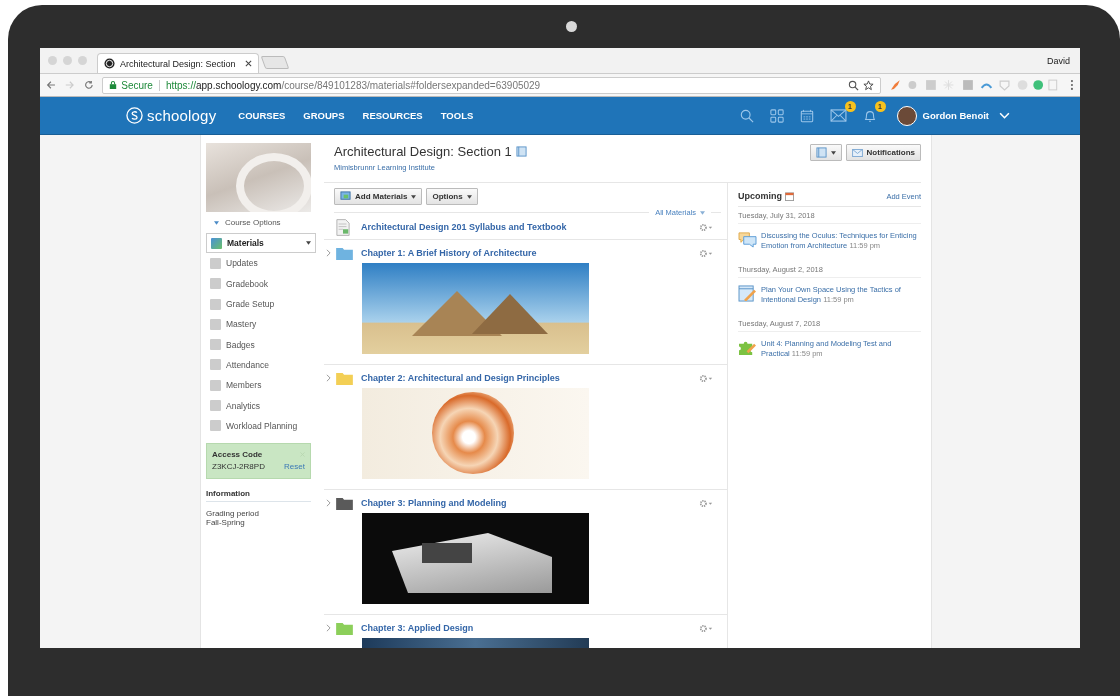 This screenshot has width=1120, height=696. Describe the element at coordinates (392, 115) in the screenshot. I see `nav-link: RESOURCES` at that location.